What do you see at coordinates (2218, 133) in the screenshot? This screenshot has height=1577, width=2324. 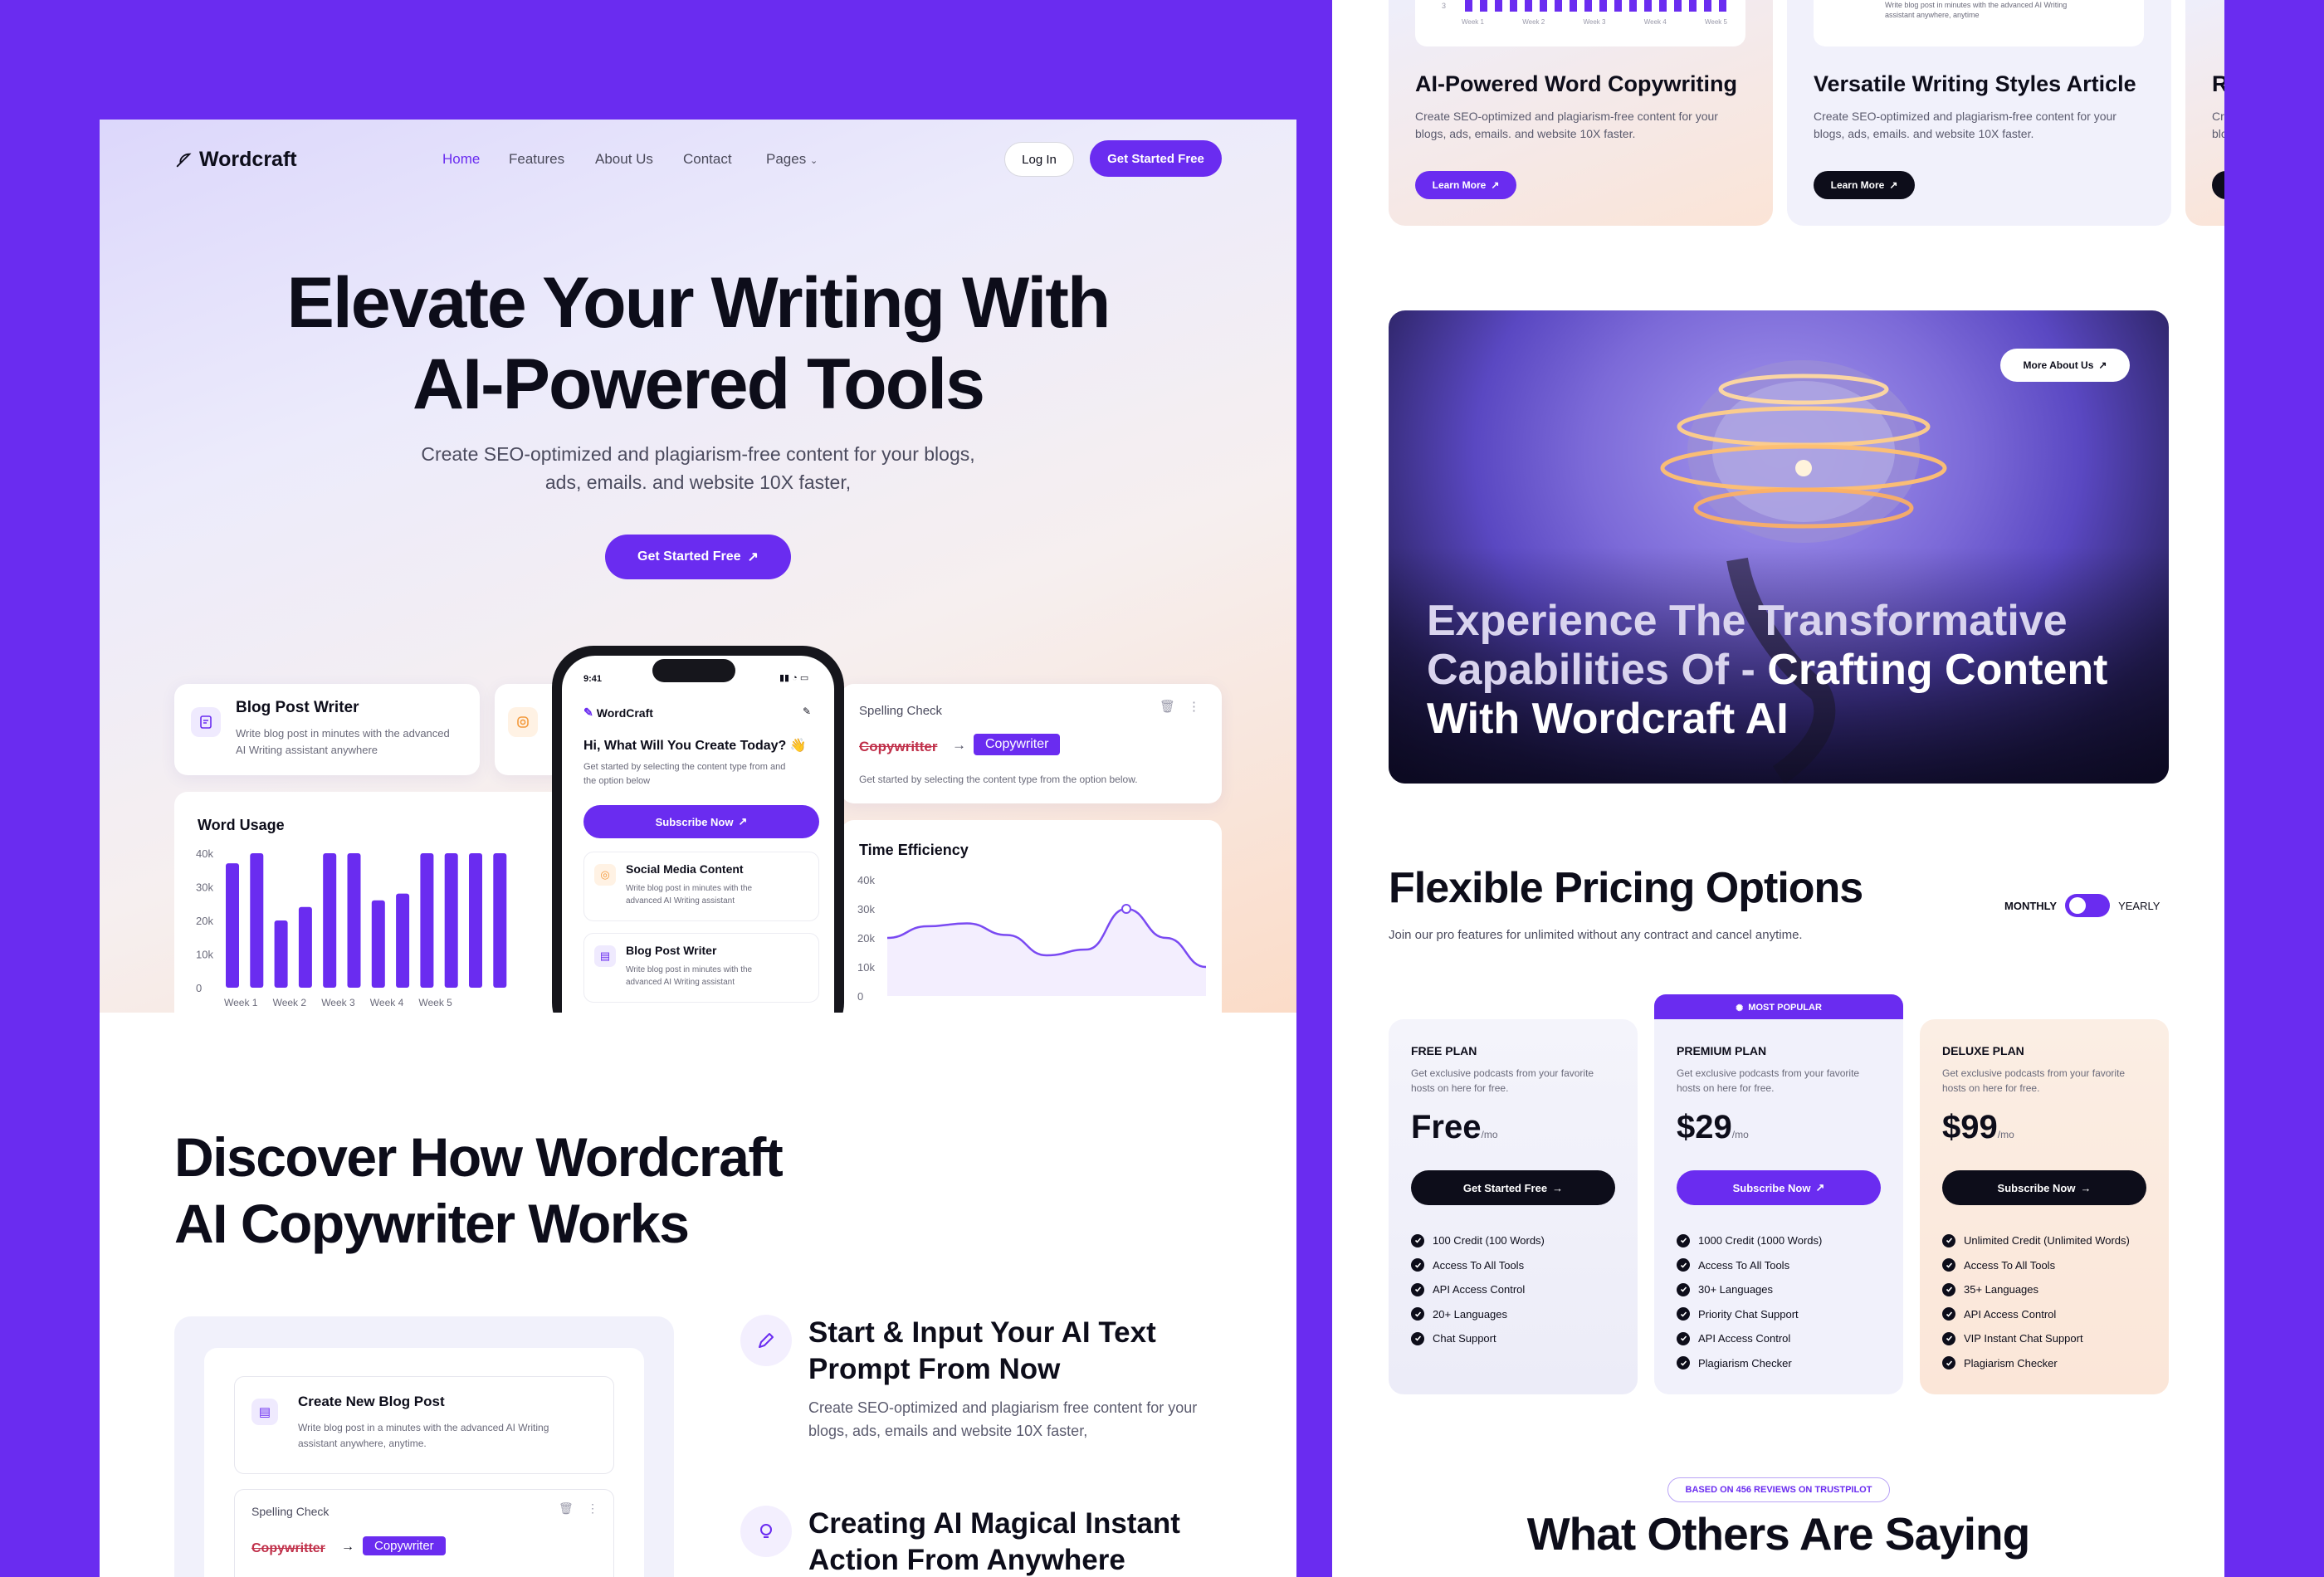 I see `article-3-text-line-2: blc` at bounding box center [2218, 133].